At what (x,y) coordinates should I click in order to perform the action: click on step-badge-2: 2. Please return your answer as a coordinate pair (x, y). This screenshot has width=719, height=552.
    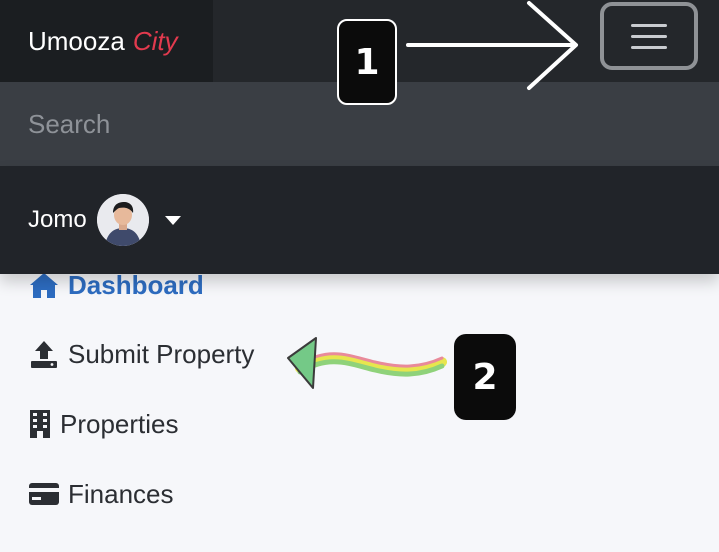
    Looking at the image, I should click on (485, 377).